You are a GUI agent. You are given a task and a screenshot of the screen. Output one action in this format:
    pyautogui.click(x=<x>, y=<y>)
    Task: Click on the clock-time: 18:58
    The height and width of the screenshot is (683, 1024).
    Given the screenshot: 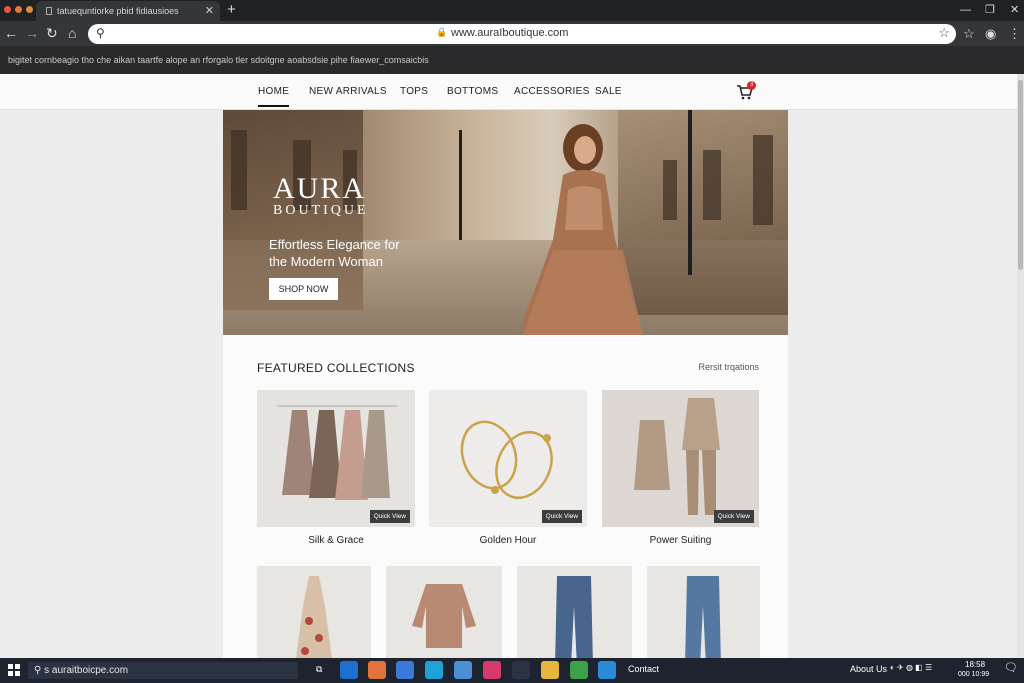 What is the action you would take?
    pyautogui.click(x=975, y=664)
    